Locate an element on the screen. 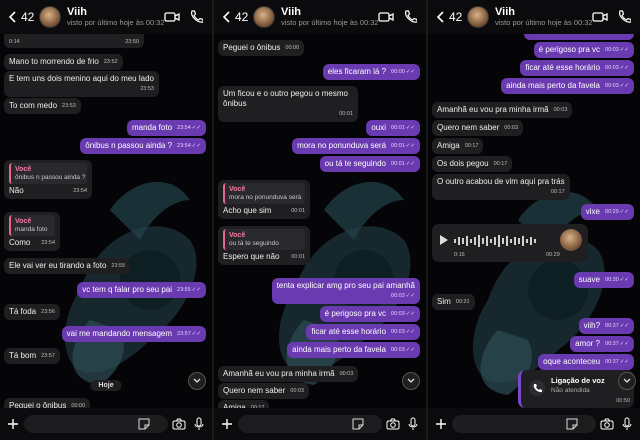 Image resolution: width=640 pixels, height=440 pixels. message-bubble: Sim 00:31 is located at coordinates (453, 302).